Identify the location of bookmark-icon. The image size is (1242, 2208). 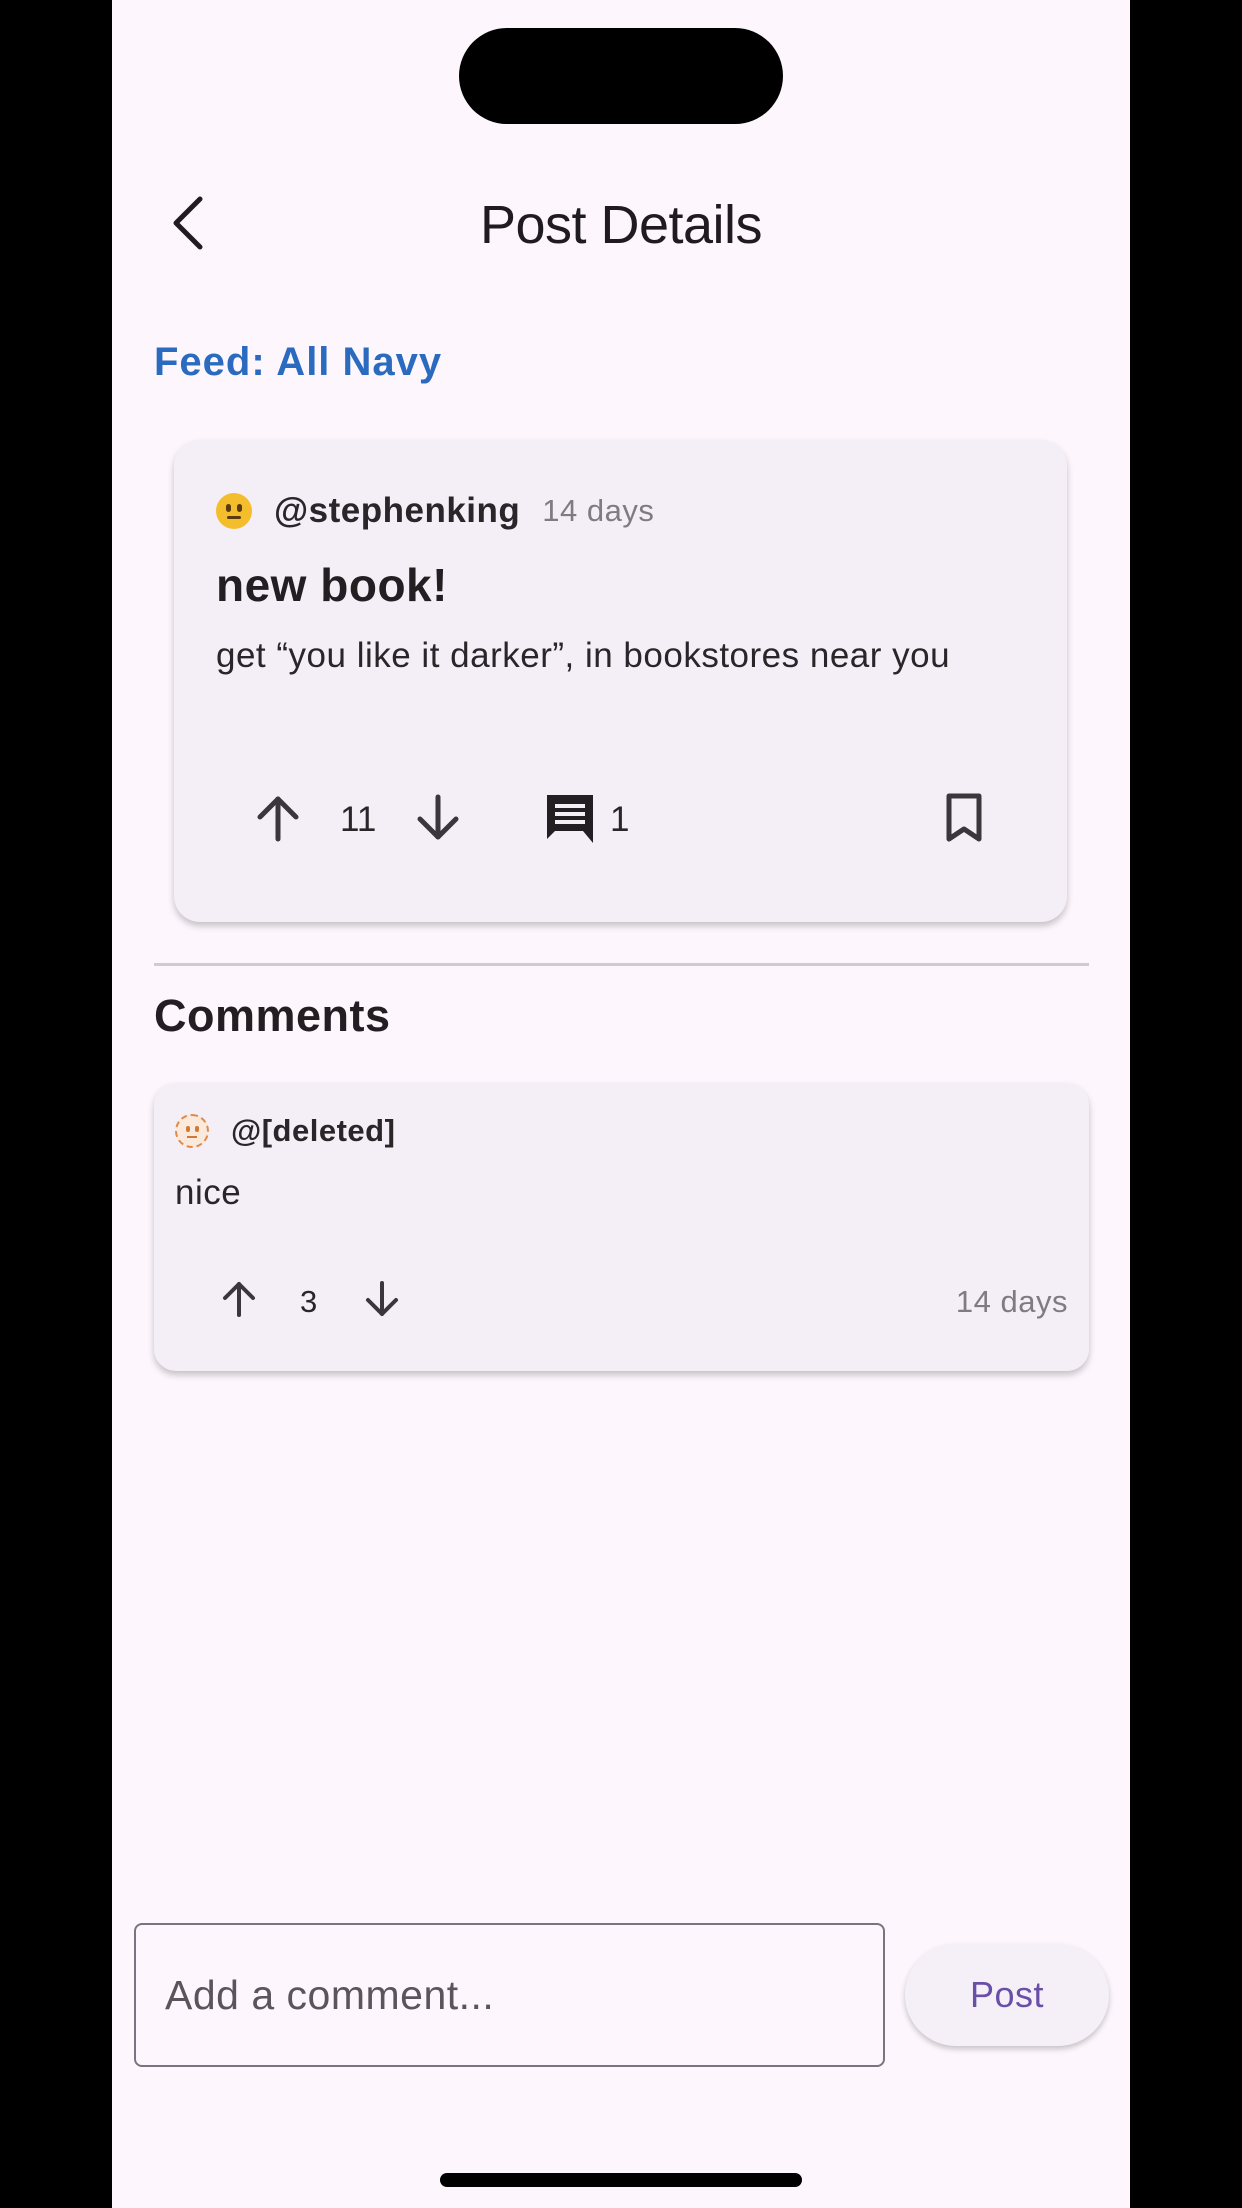
(964, 820).